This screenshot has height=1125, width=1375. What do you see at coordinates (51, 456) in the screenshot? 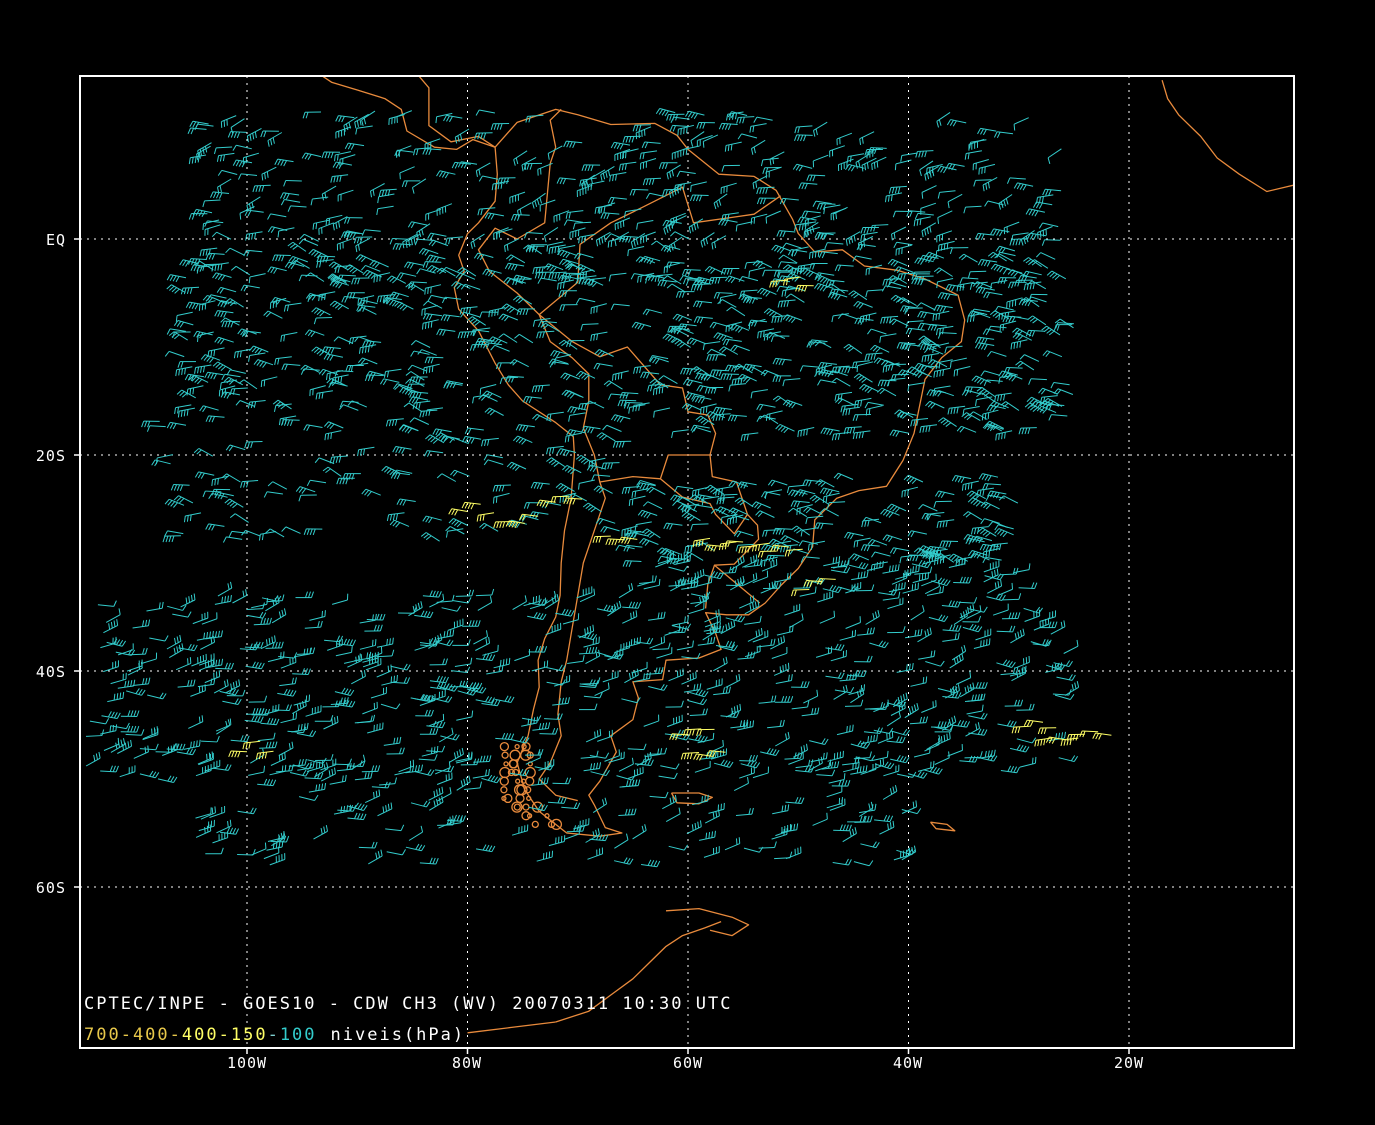
I see `lat-label-20s: 20S` at bounding box center [51, 456].